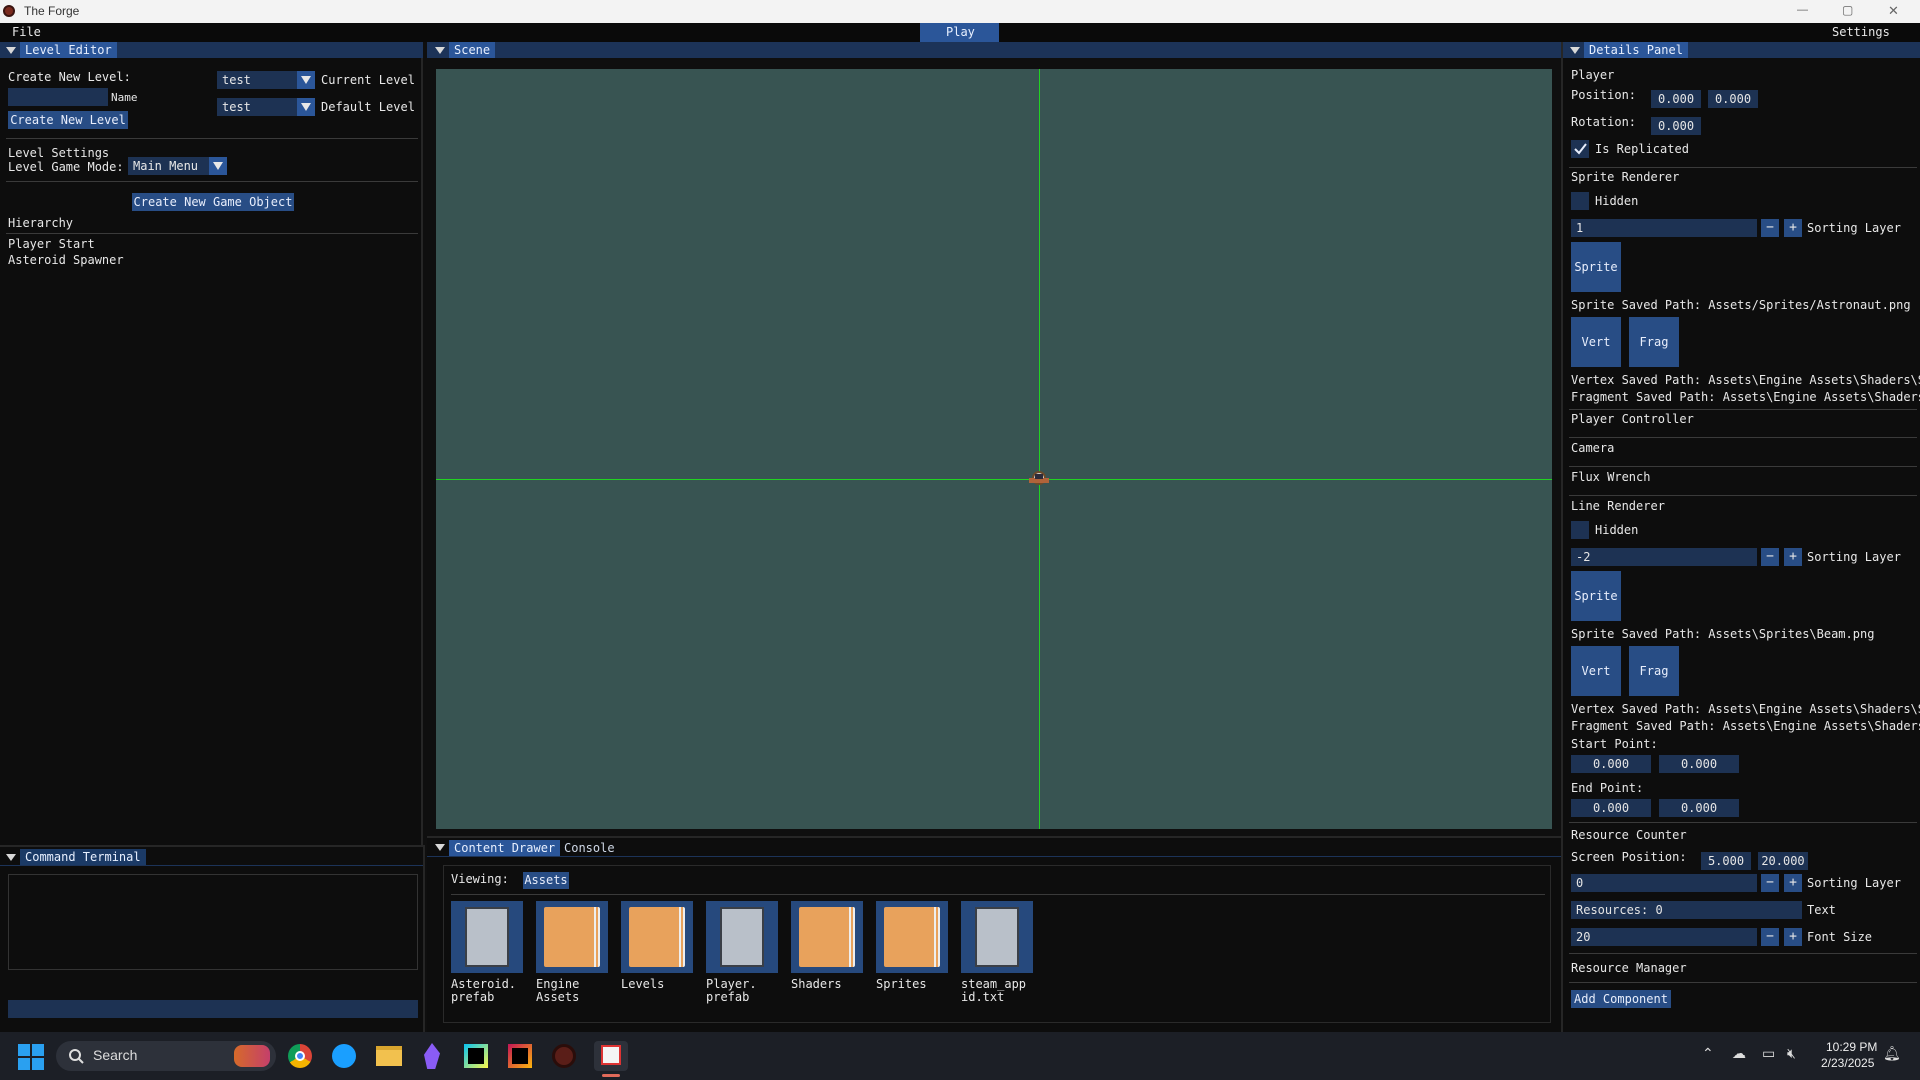 The image size is (1920, 1080). What do you see at coordinates (1664, 937) in the screenshot?
I see `font-size-input: 20` at bounding box center [1664, 937].